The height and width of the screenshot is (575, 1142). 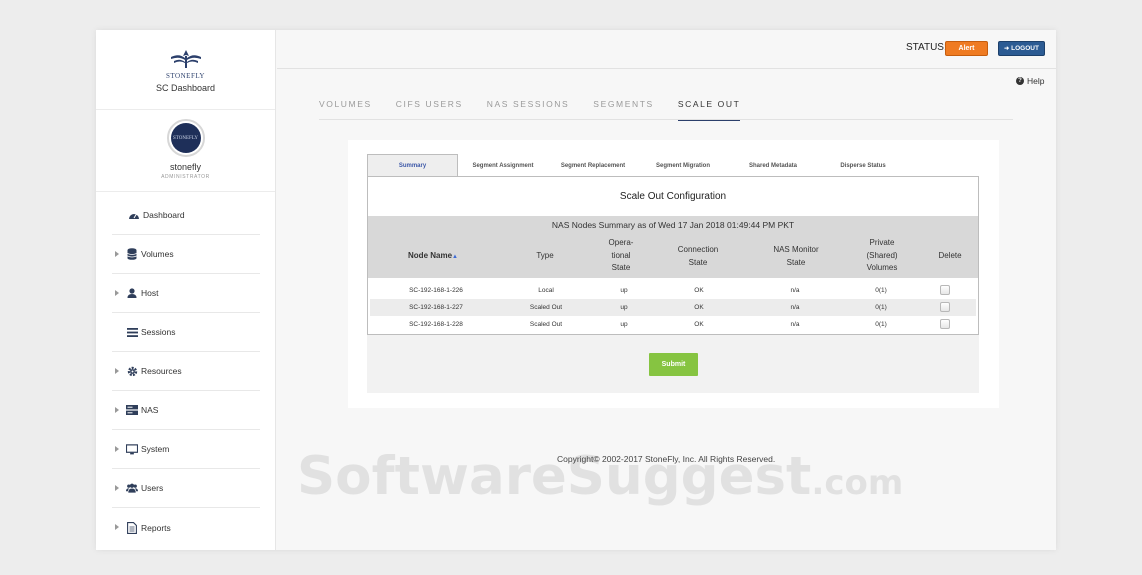 What do you see at coordinates (1007, 49) in the screenshot?
I see `logout-icon: ➜` at bounding box center [1007, 49].